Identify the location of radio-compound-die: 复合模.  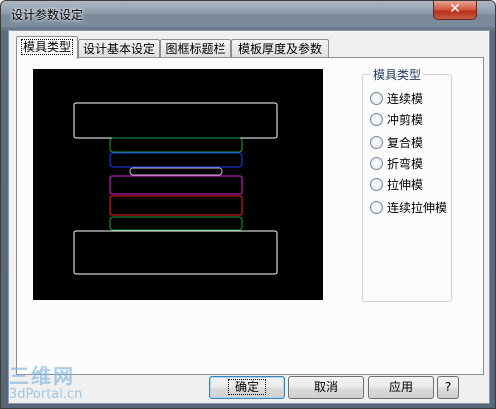
(396, 142).